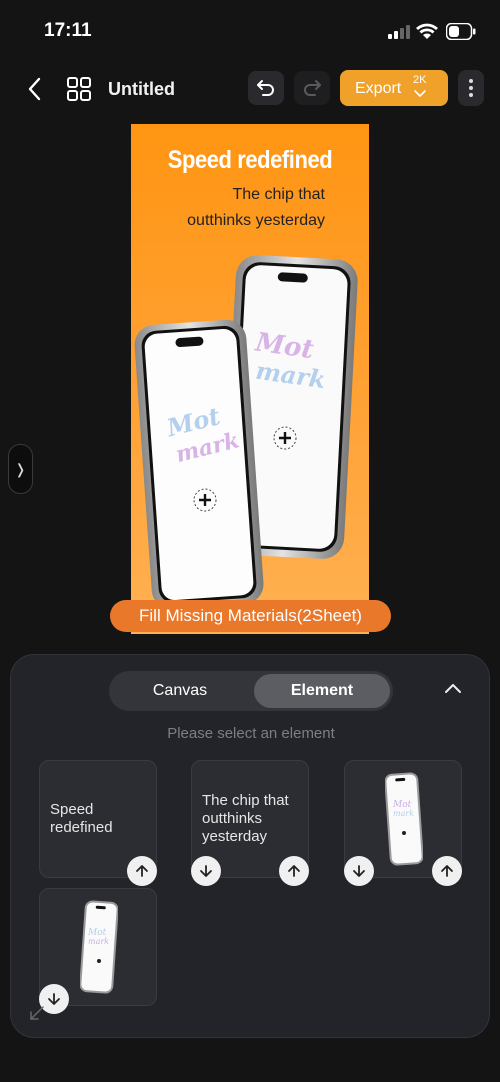 The height and width of the screenshot is (1082, 500). I want to click on cellular-signal-icon, so click(399, 32).